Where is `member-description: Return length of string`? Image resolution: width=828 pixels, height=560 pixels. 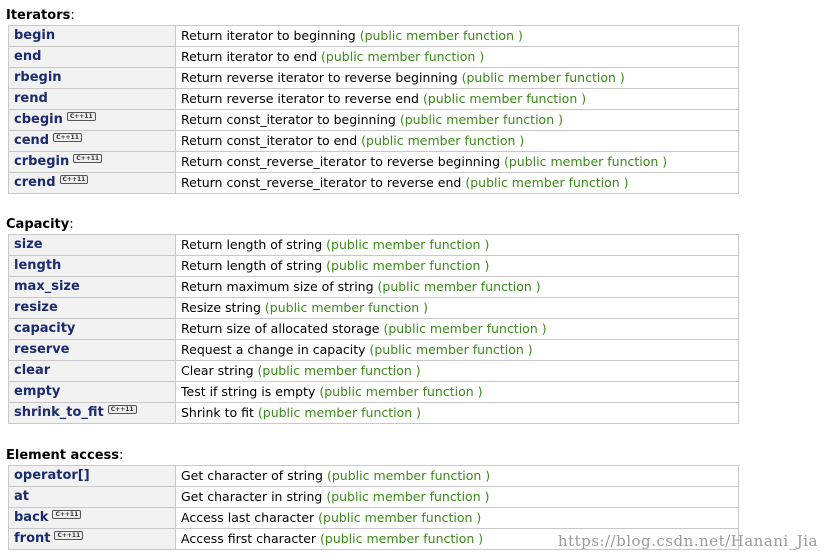 member-description: Return length of string is located at coordinates (252, 244).